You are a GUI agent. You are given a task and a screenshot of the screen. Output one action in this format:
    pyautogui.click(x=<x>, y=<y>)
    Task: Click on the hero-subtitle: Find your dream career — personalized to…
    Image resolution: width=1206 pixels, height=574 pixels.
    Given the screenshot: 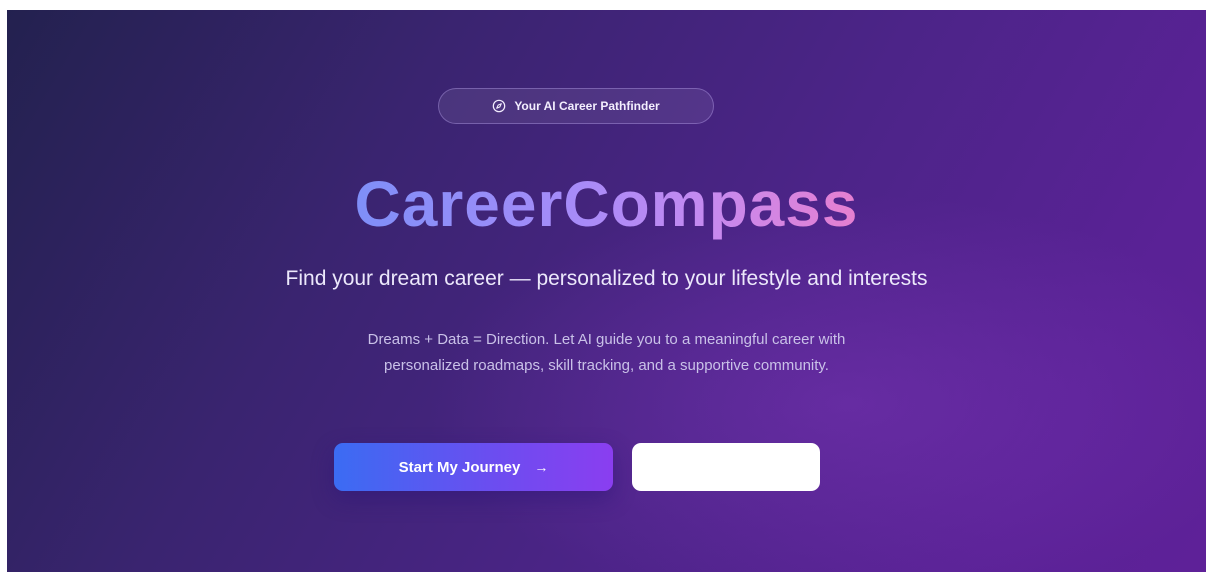 What is the action you would take?
    pyautogui.click(x=606, y=278)
    